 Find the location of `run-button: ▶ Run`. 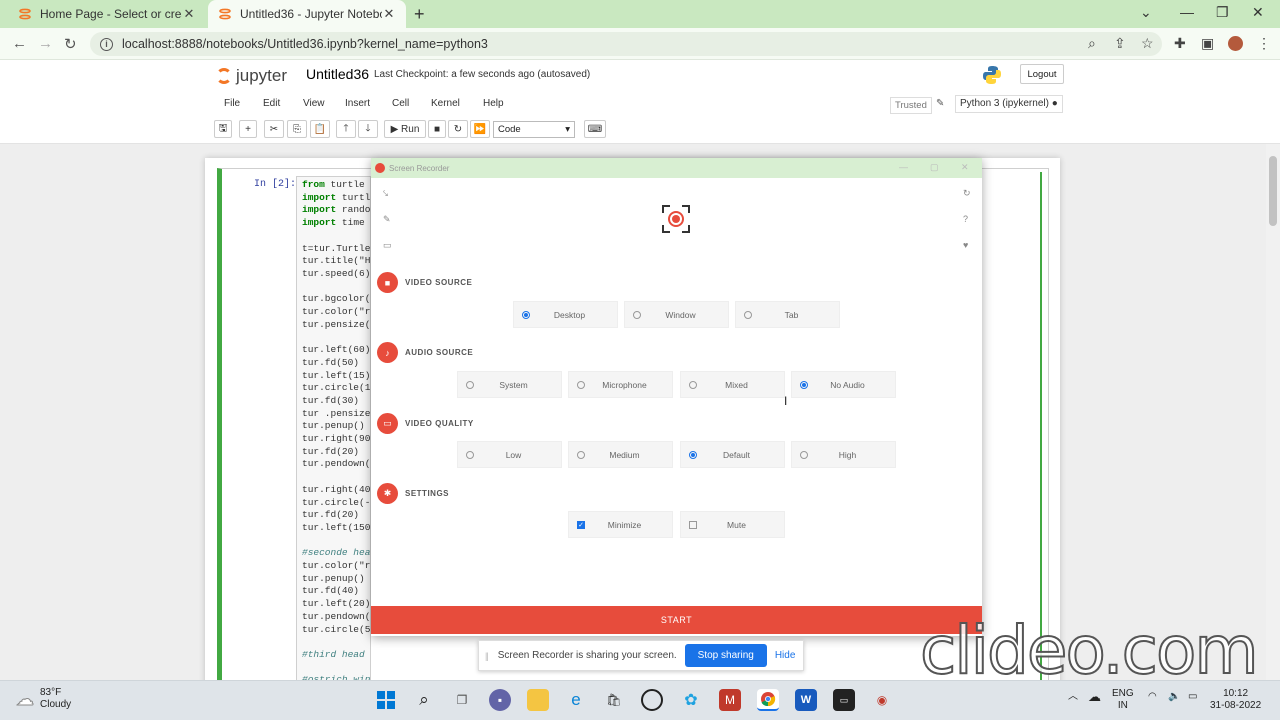

run-button: ▶ Run is located at coordinates (405, 129).